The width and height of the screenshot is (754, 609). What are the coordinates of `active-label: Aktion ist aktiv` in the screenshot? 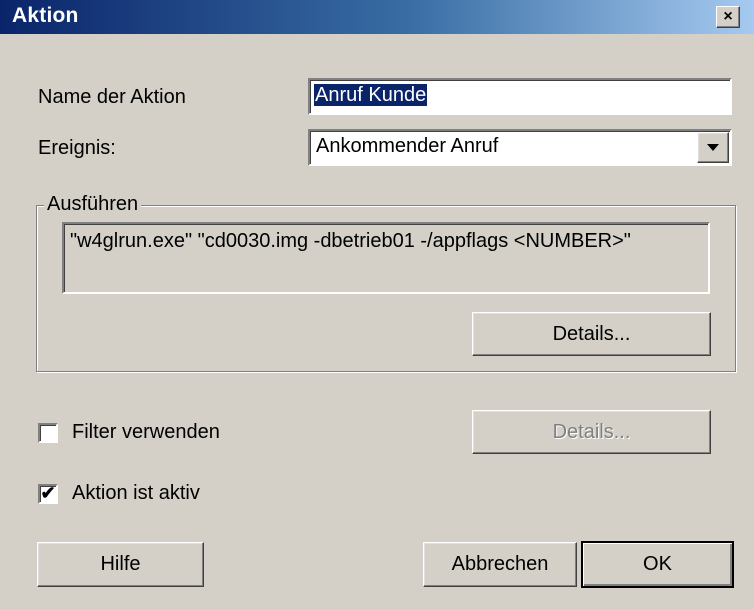 It's located at (136, 493).